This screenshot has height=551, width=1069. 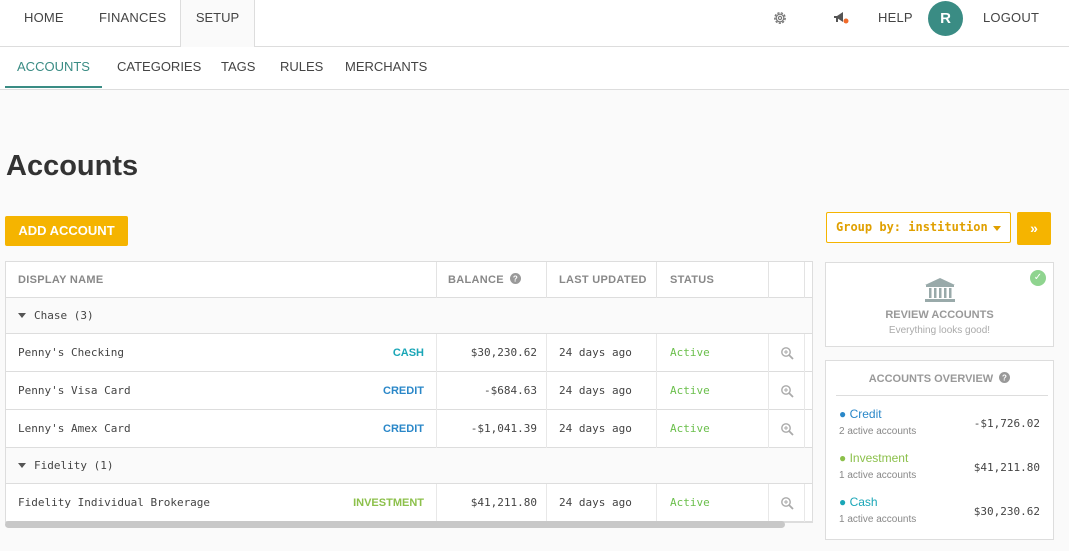 What do you see at coordinates (1006, 511) in the screenshot?
I see `overview-item-amount: $30,230.62` at bounding box center [1006, 511].